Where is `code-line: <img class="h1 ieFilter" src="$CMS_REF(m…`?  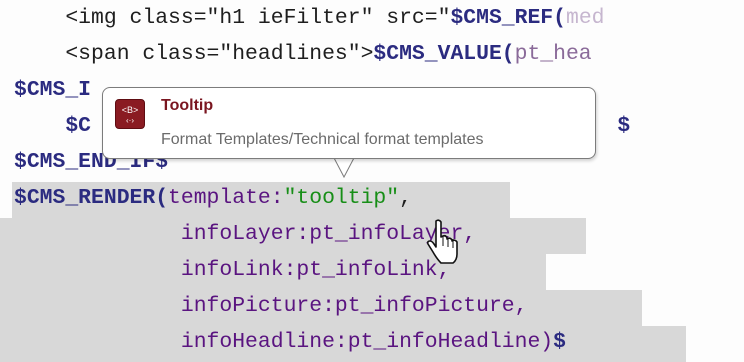
code-line: <img class="h1 ieFilter" src="$CMS_REF(m… is located at coordinates (309, 18).